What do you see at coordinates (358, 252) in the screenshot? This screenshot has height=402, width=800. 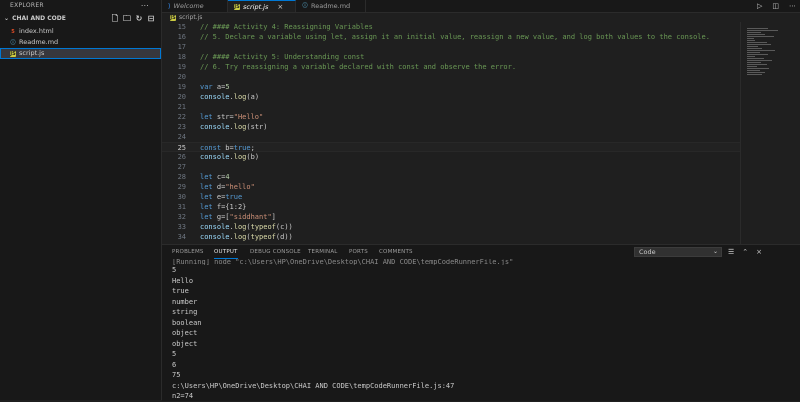 I see `tab-ports: PORTS` at bounding box center [358, 252].